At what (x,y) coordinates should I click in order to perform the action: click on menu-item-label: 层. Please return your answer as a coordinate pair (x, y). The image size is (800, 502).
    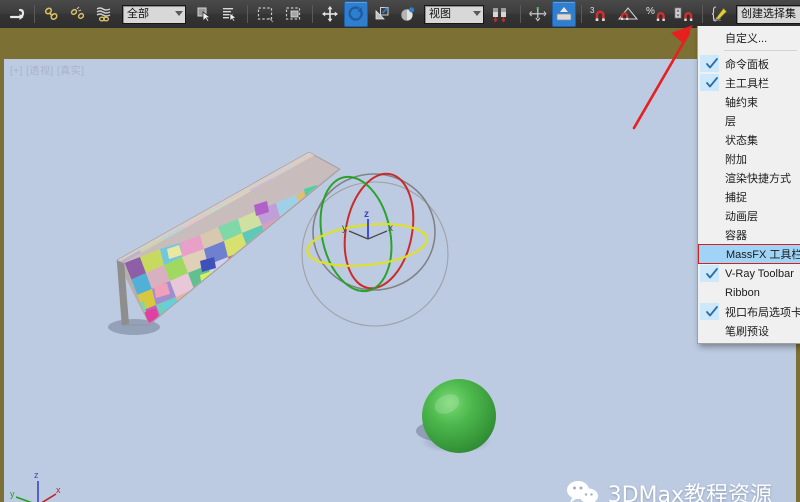
    Looking at the image, I should click on (730, 121).